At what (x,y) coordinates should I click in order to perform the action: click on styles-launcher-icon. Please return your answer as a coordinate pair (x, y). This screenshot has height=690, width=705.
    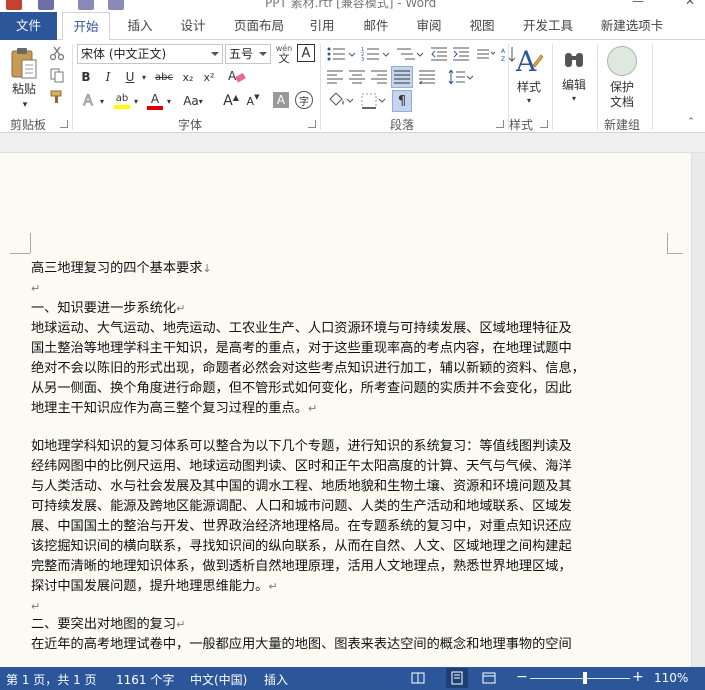
    Looking at the image, I should click on (544, 124).